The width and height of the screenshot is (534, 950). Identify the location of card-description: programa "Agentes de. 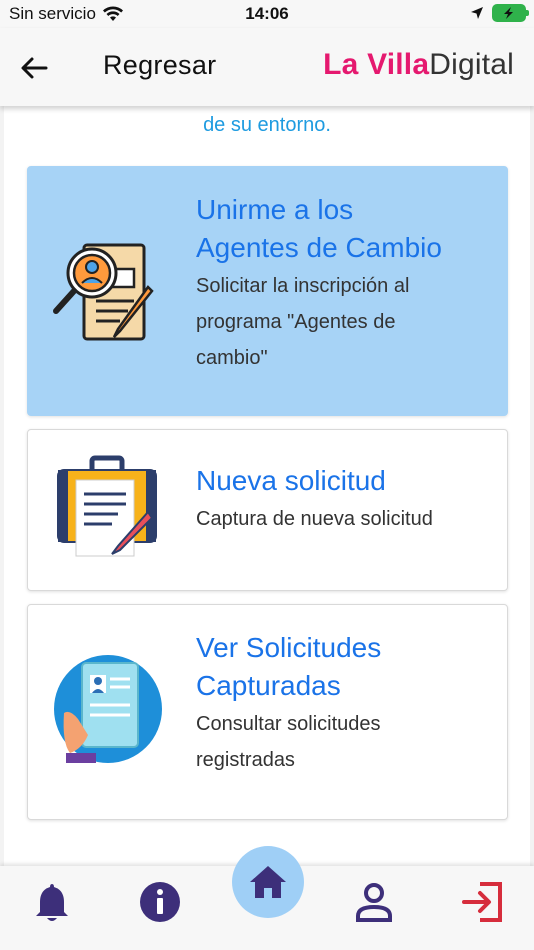
(296, 322).